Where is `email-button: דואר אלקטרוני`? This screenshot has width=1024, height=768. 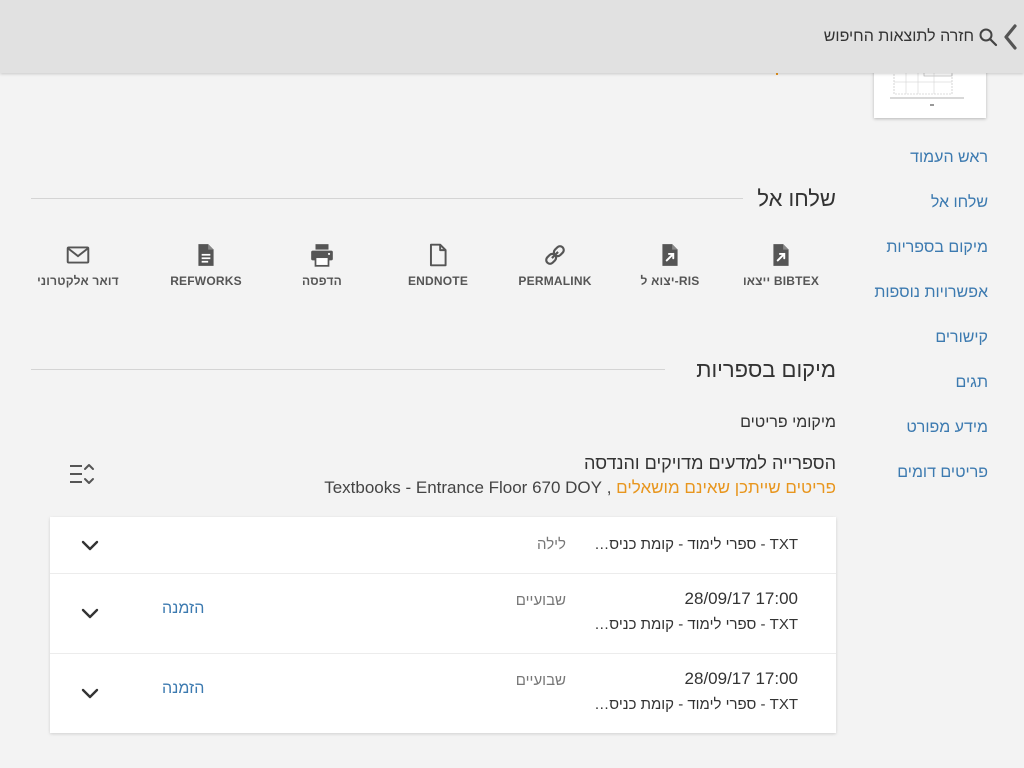
email-button: דואר אלקטרוני is located at coordinates (78, 265).